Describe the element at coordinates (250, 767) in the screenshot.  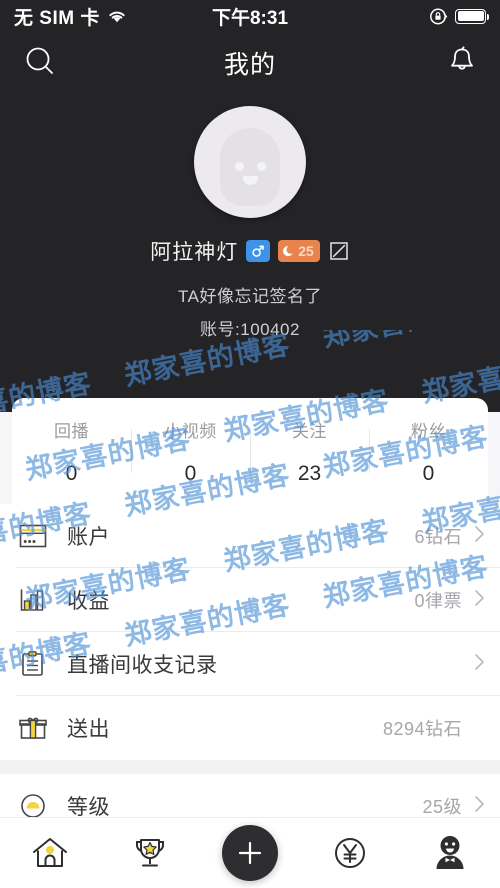
I see `list-section-divider` at that location.